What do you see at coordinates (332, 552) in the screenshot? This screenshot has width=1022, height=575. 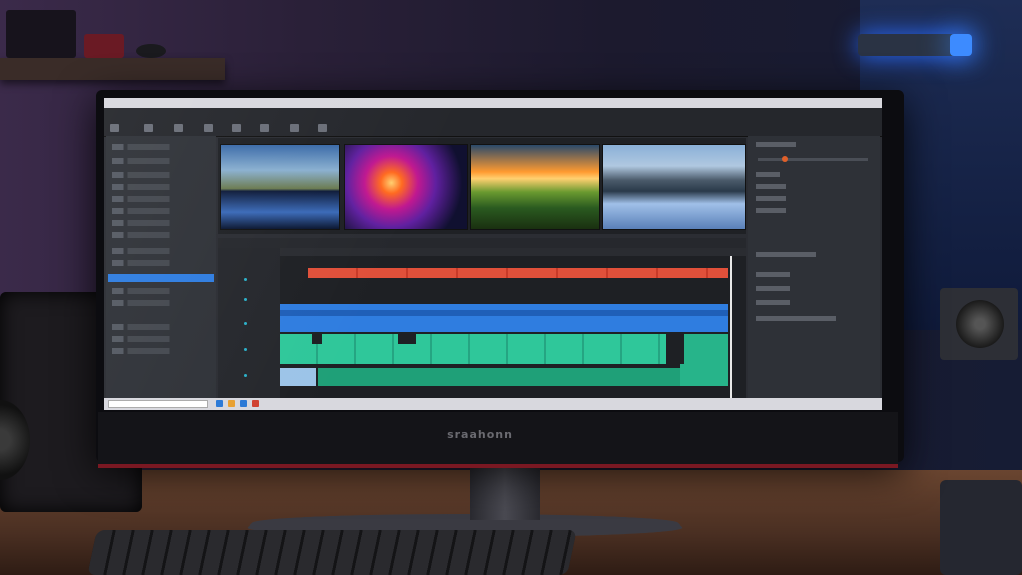 I see `keyboard` at bounding box center [332, 552].